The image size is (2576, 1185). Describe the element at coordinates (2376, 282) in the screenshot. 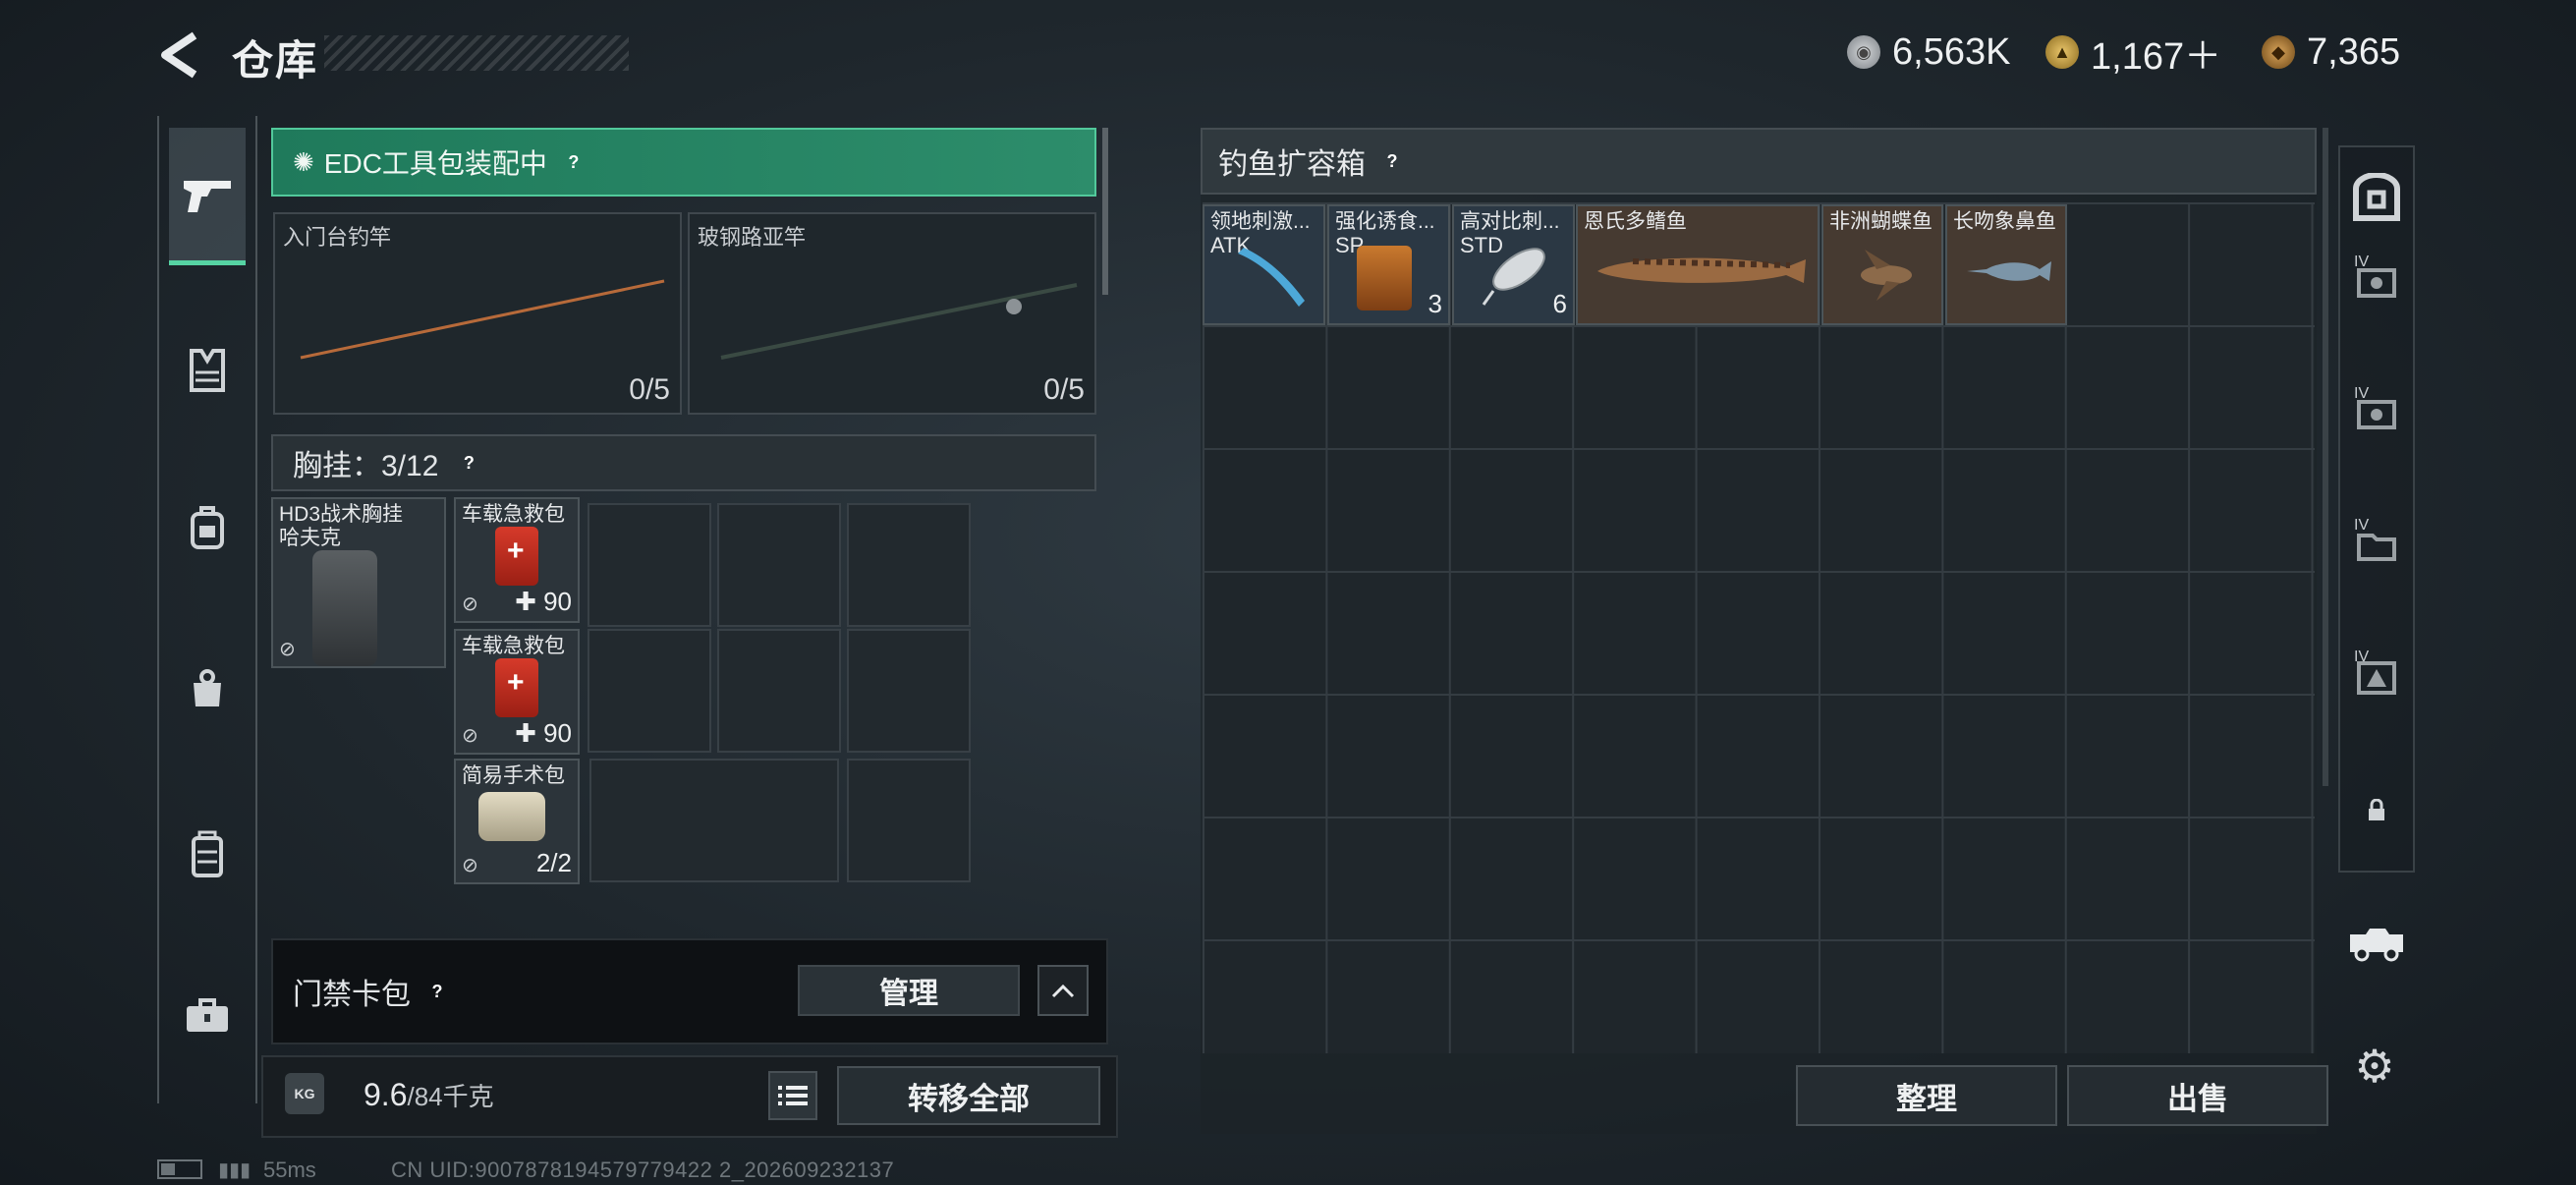

I see `container-tab-1: IV` at that location.